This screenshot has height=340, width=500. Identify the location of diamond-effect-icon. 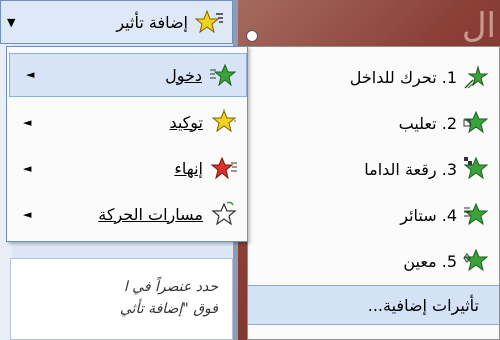
(476, 260).